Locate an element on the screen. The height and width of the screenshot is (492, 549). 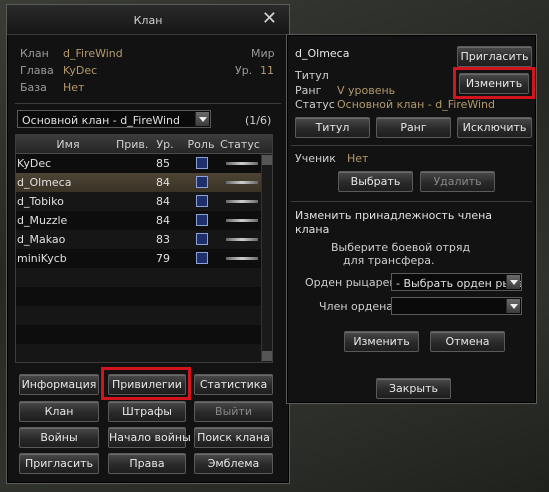
close-icon: ✕ is located at coordinates (269, 19).